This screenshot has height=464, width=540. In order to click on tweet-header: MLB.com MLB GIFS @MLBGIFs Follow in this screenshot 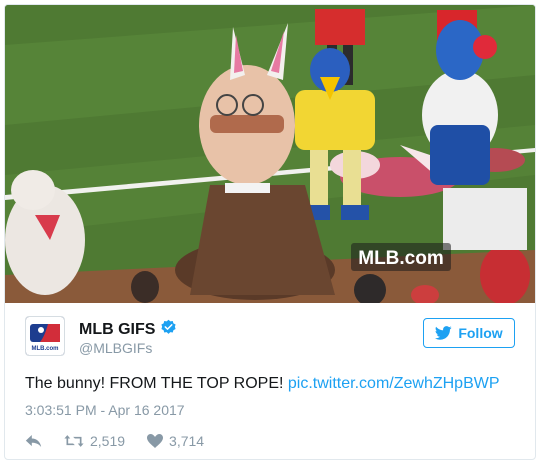, I will do `click(270, 337)`.